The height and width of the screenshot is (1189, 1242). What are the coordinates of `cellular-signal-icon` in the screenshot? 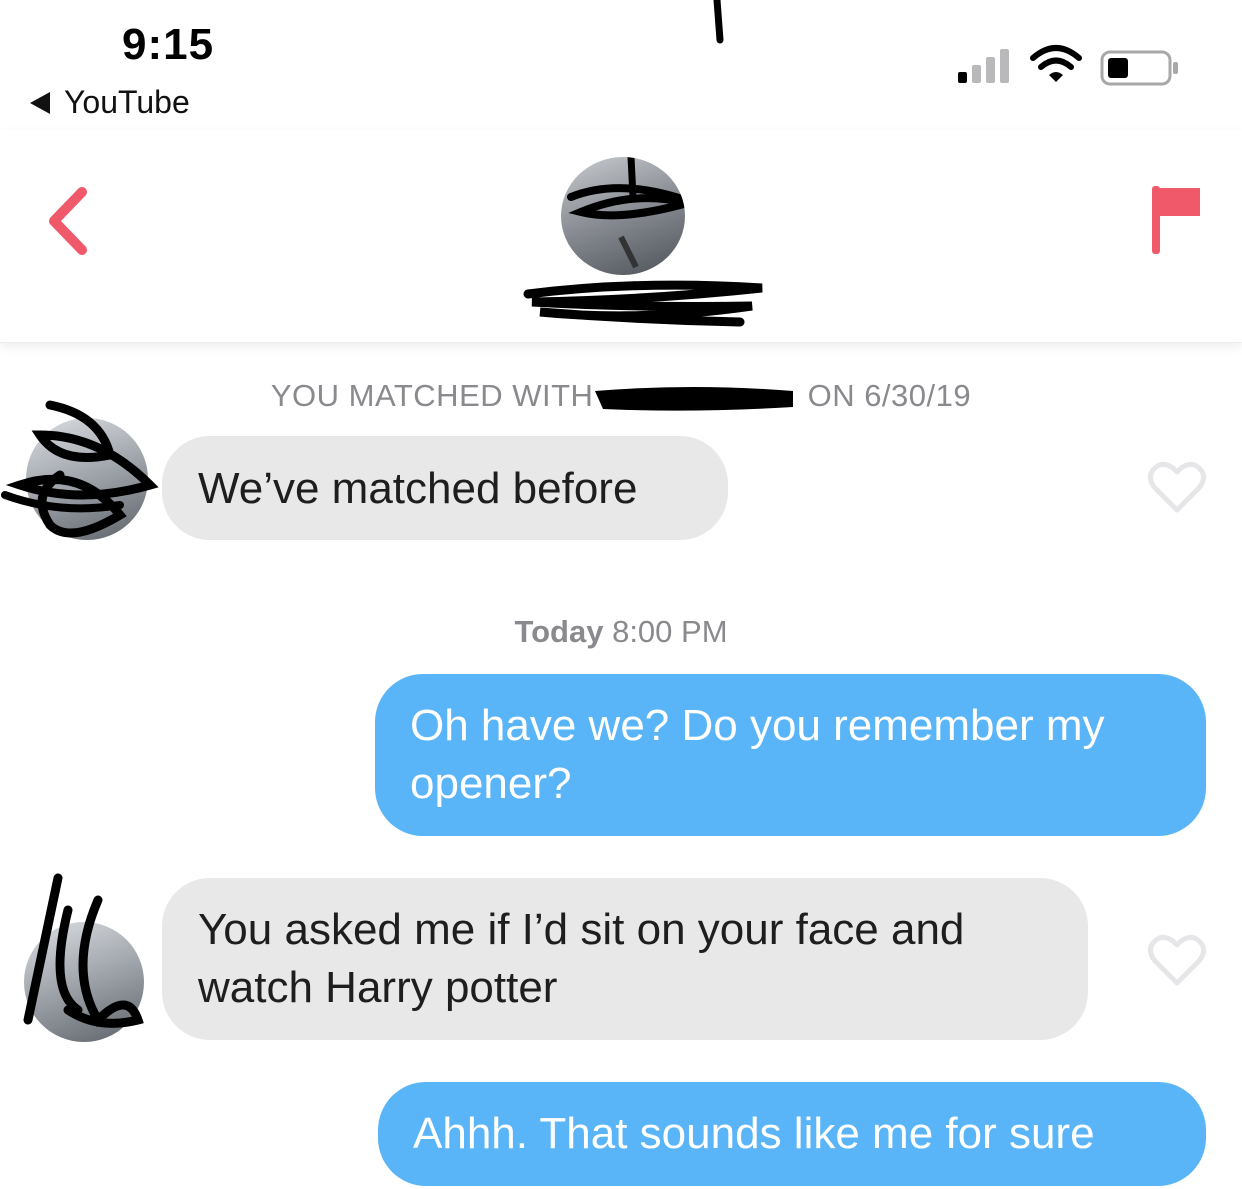 It's located at (983, 66).